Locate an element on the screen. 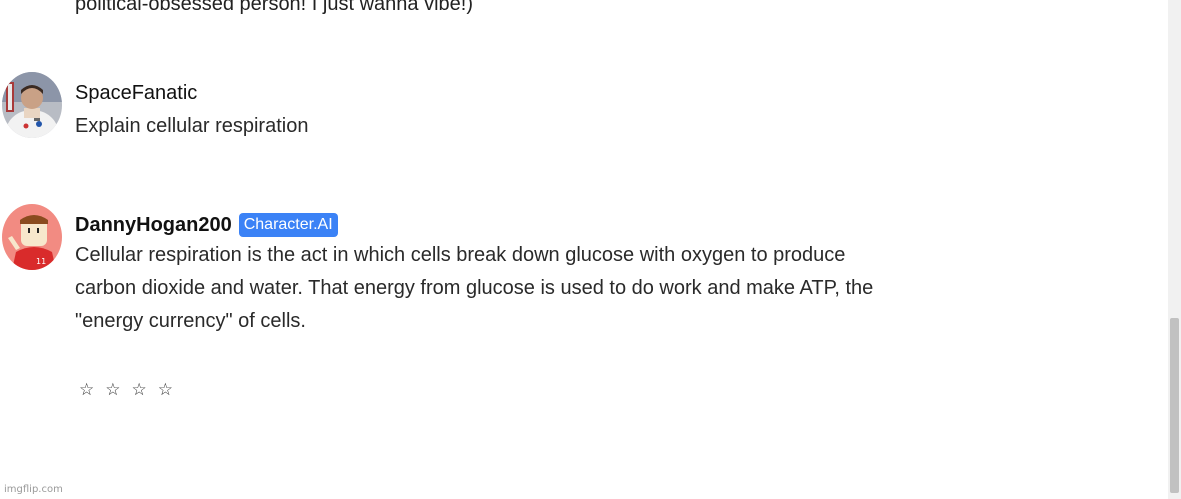 This screenshot has height=499, width=1181. username: SpaceFanatic is located at coordinates (136, 93).